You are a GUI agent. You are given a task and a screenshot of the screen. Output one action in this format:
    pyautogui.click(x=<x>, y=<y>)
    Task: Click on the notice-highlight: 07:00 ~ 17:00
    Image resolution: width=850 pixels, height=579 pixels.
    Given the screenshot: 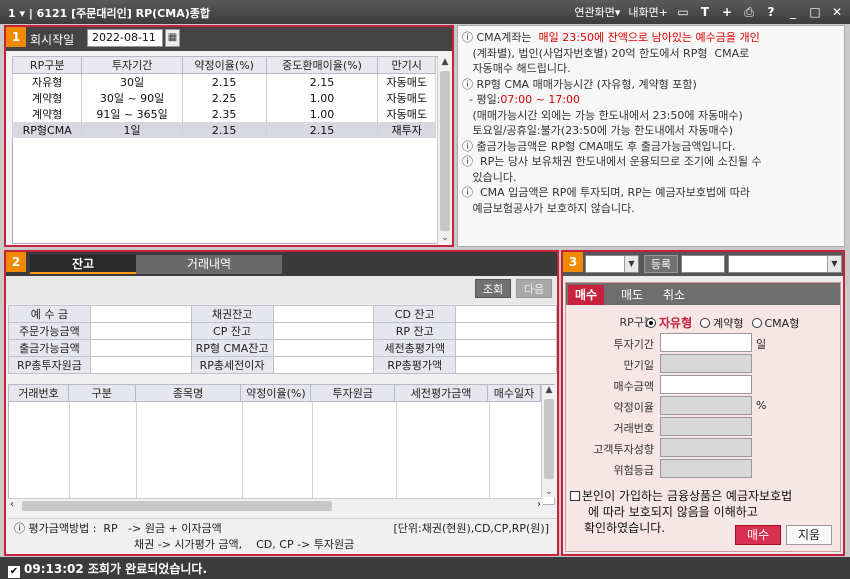 What is the action you would take?
    pyautogui.click(x=540, y=99)
    